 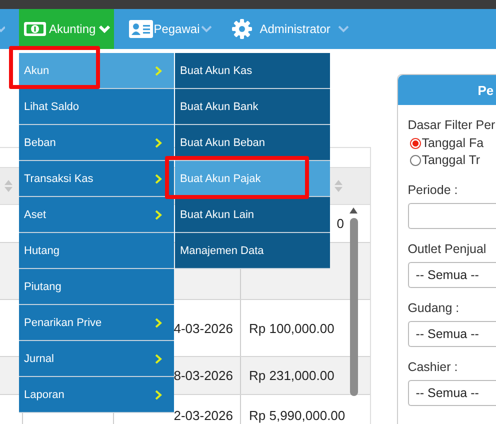 I want to click on table-cell: Rp 5,990,000.00, so click(x=297, y=415).